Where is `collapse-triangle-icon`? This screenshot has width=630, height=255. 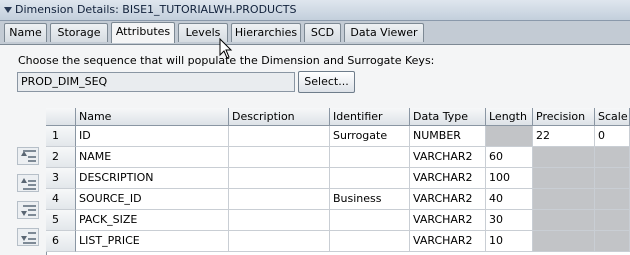 collapse-triangle-icon is located at coordinates (8, 10).